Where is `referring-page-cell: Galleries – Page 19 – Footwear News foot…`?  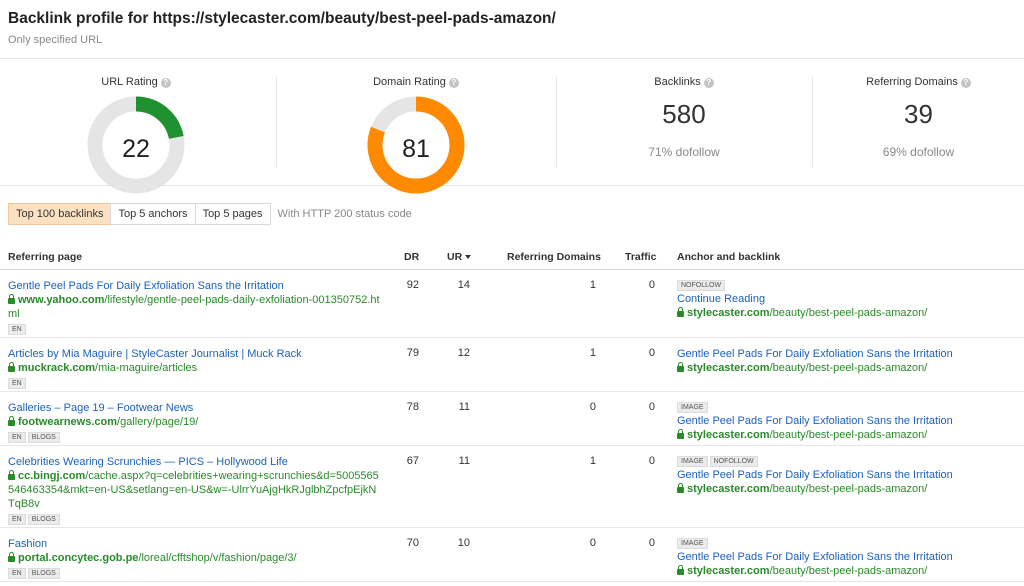
referring-page-cell: Galleries – Page 19 – Footwear News foot… is located at coordinates (194, 422).